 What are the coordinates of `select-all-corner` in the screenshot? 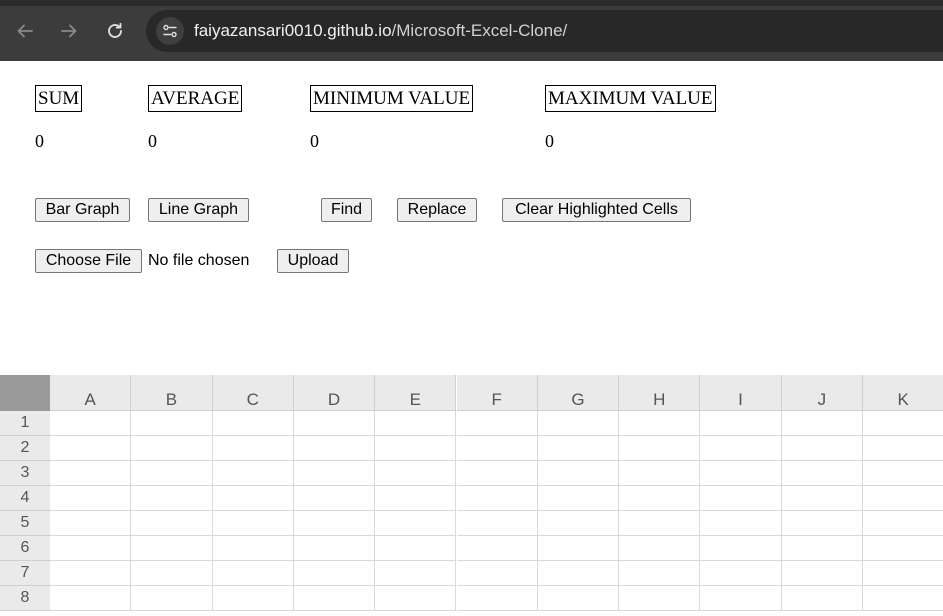 It's located at (25, 393).